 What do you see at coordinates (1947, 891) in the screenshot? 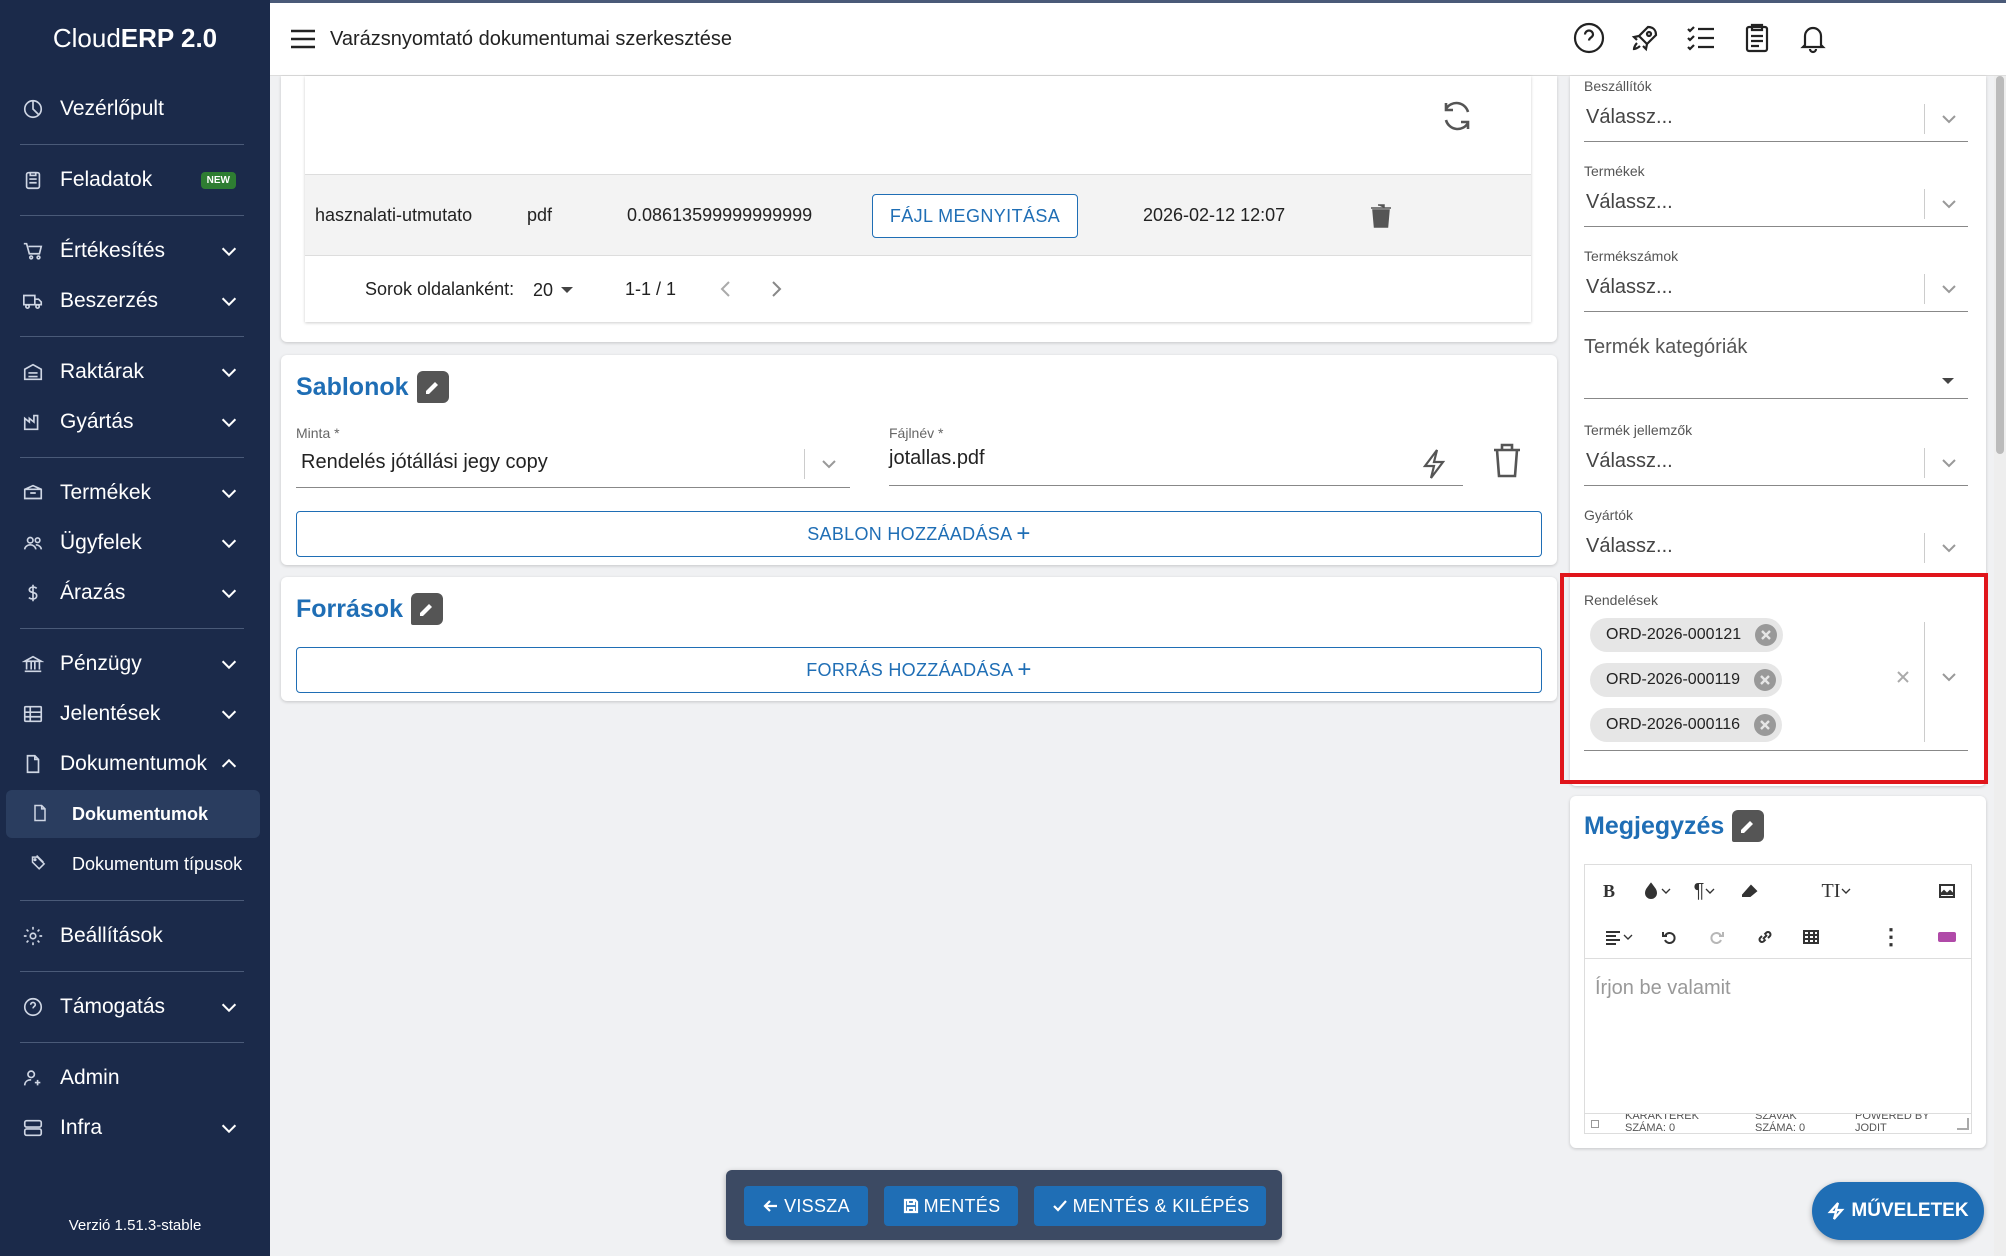
I see `image-icon` at bounding box center [1947, 891].